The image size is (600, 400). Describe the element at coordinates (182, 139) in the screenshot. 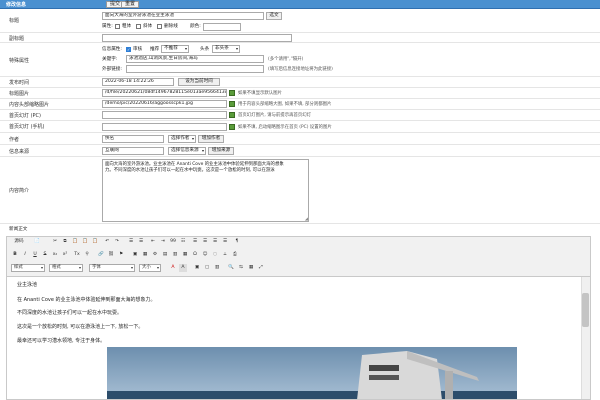

I see `author-select: 选择作者` at that location.